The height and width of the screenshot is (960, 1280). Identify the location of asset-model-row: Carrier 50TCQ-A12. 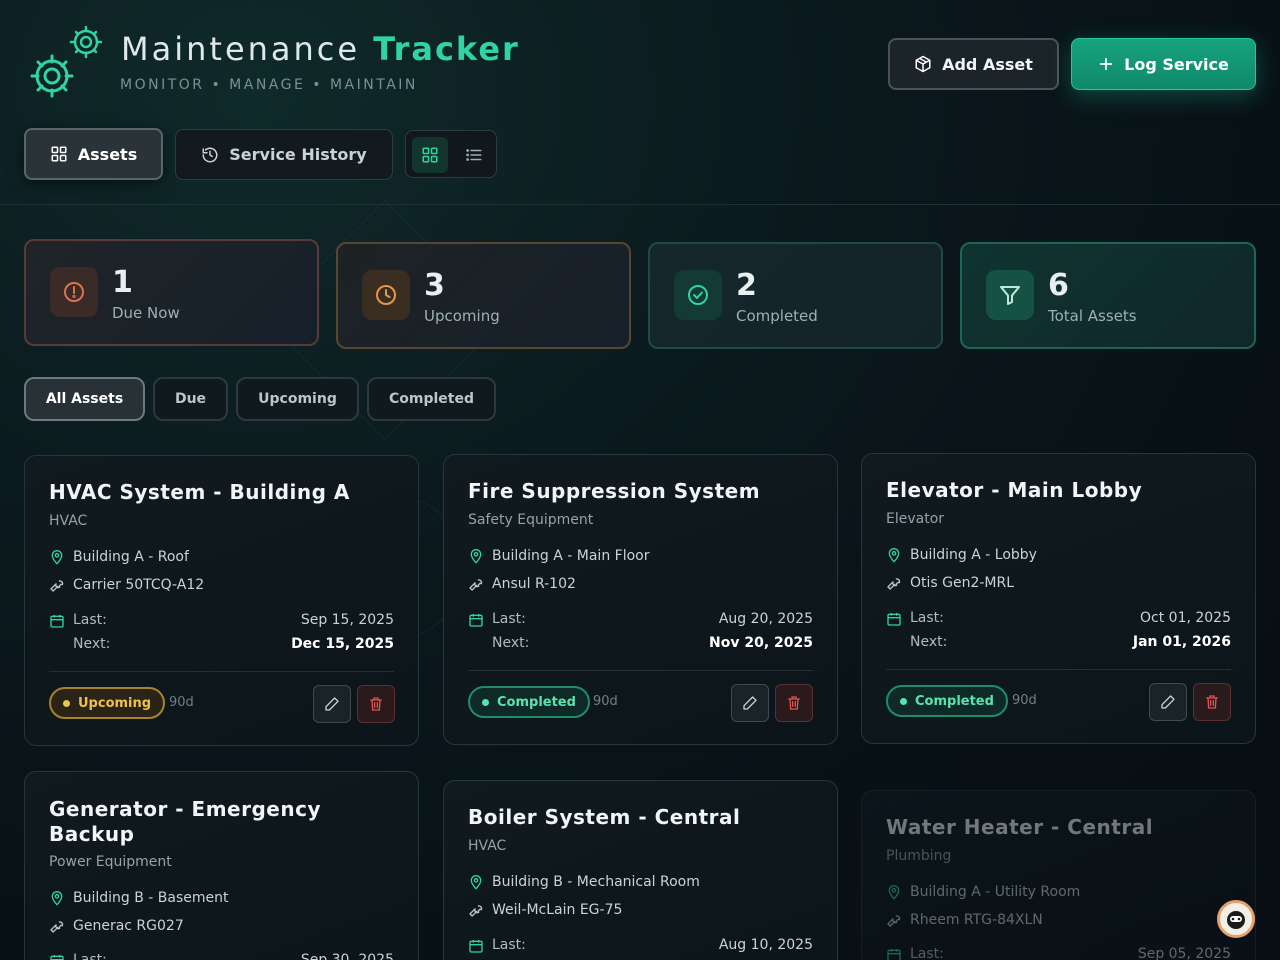
(126, 585).